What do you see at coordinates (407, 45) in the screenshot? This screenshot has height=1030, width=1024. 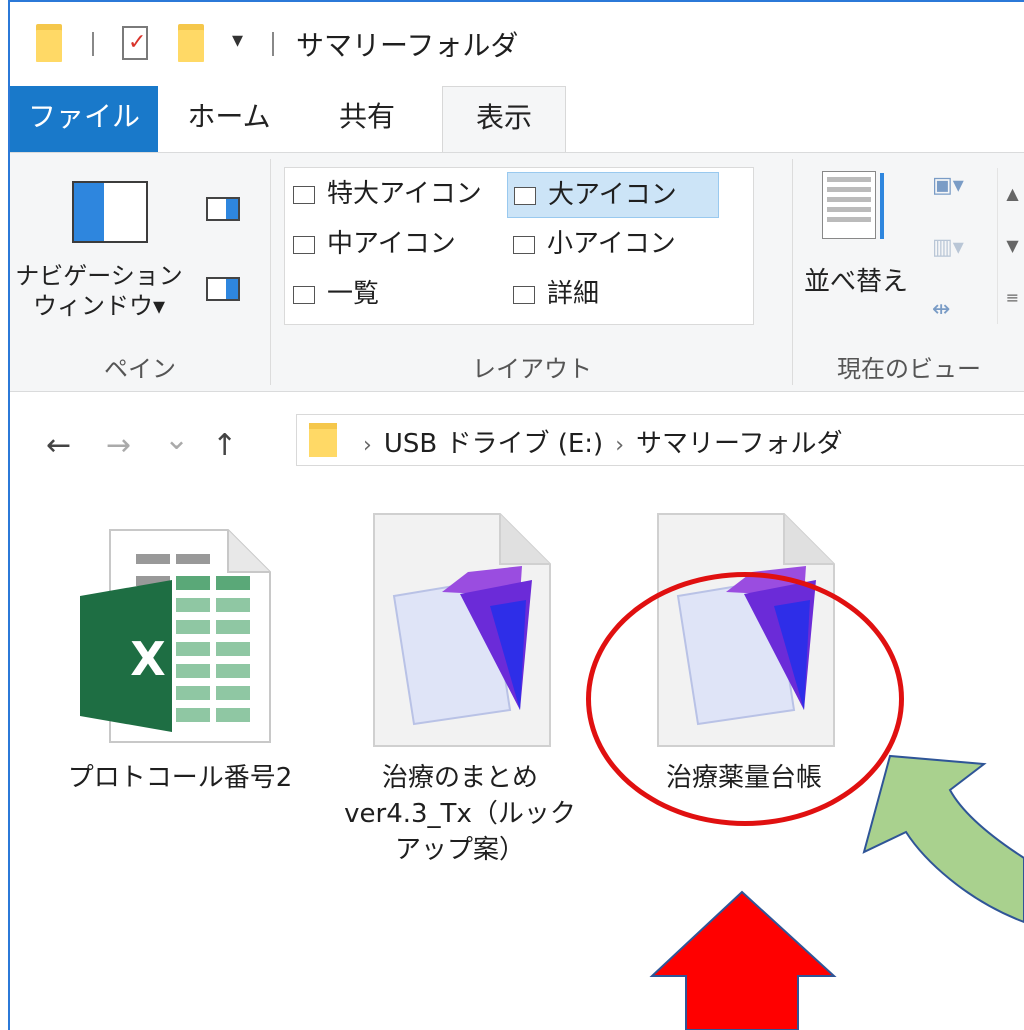 I see `window-title: サマリーフォルダ` at bounding box center [407, 45].